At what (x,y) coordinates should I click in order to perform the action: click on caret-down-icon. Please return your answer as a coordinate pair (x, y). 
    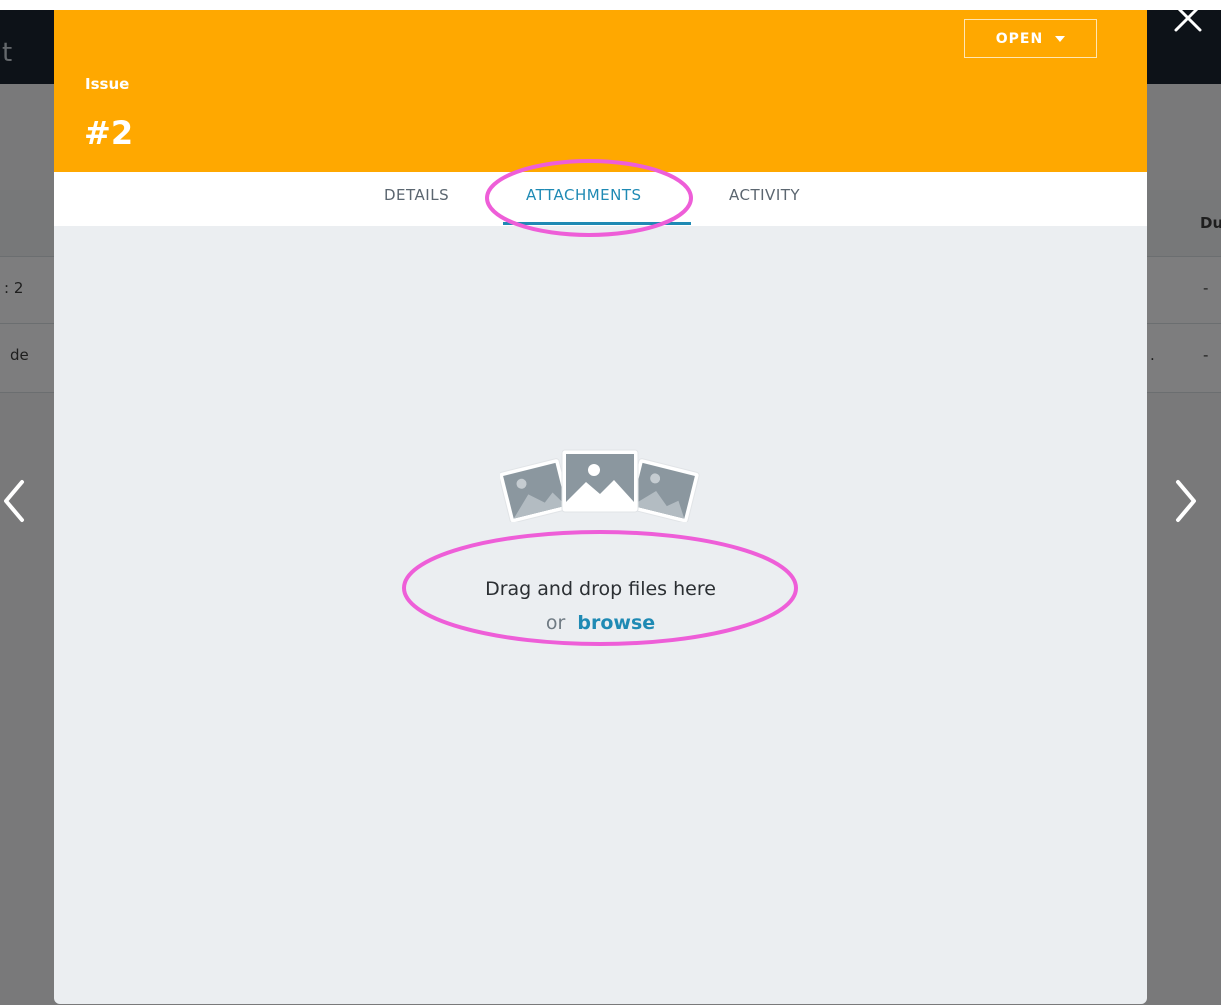
    Looking at the image, I should click on (1060, 38).